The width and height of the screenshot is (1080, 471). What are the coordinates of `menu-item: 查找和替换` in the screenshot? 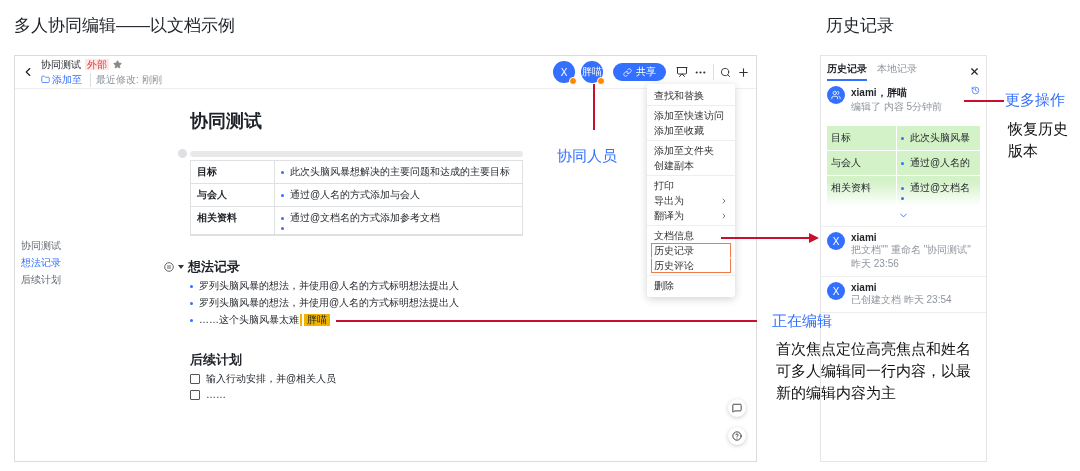 It's located at (691, 95).